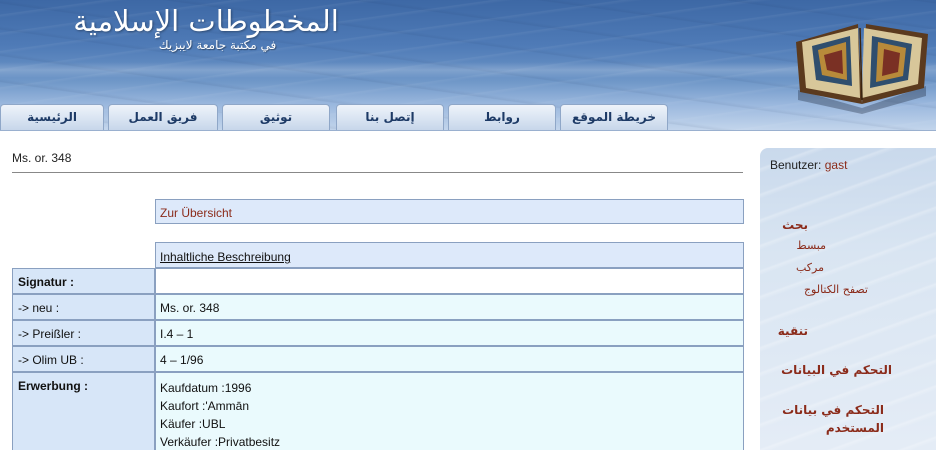  Describe the element at coordinates (204, 406) in the screenshot. I see `acquisition-place: Kaufort :'Ammān` at that location.